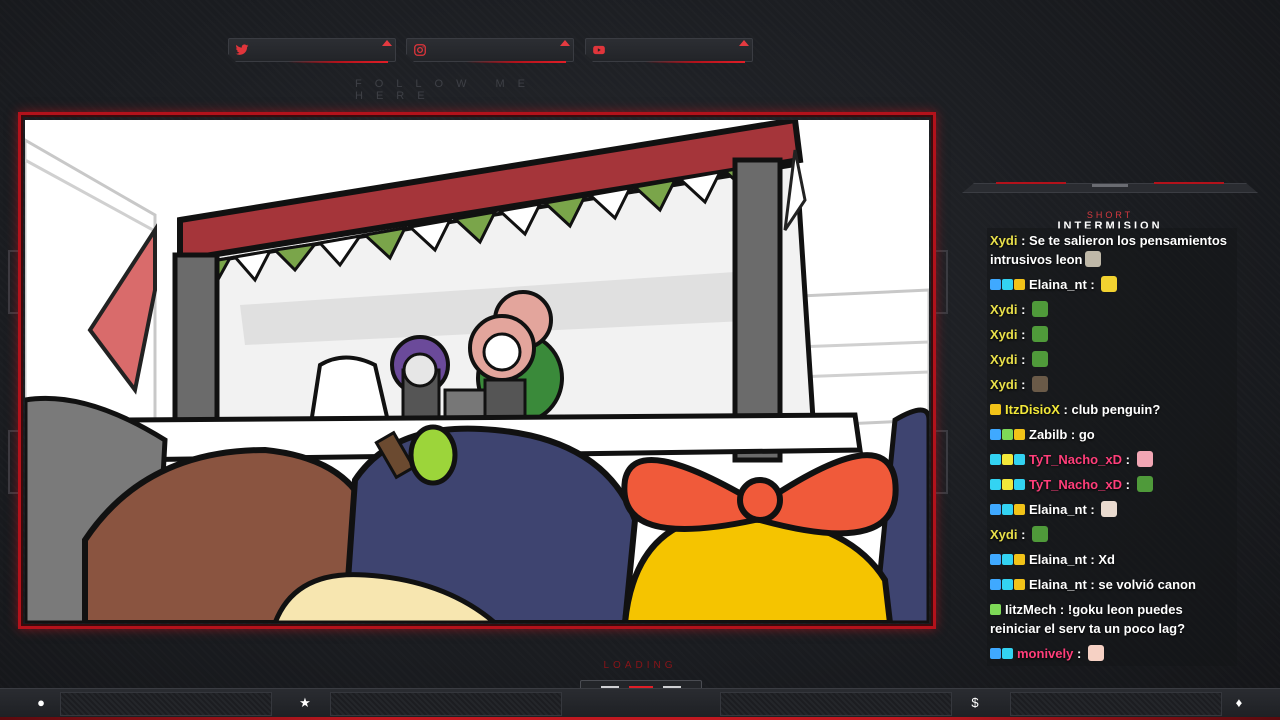 This screenshot has height=720, width=1280. I want to click on twitter-icon, so click(242, 49).